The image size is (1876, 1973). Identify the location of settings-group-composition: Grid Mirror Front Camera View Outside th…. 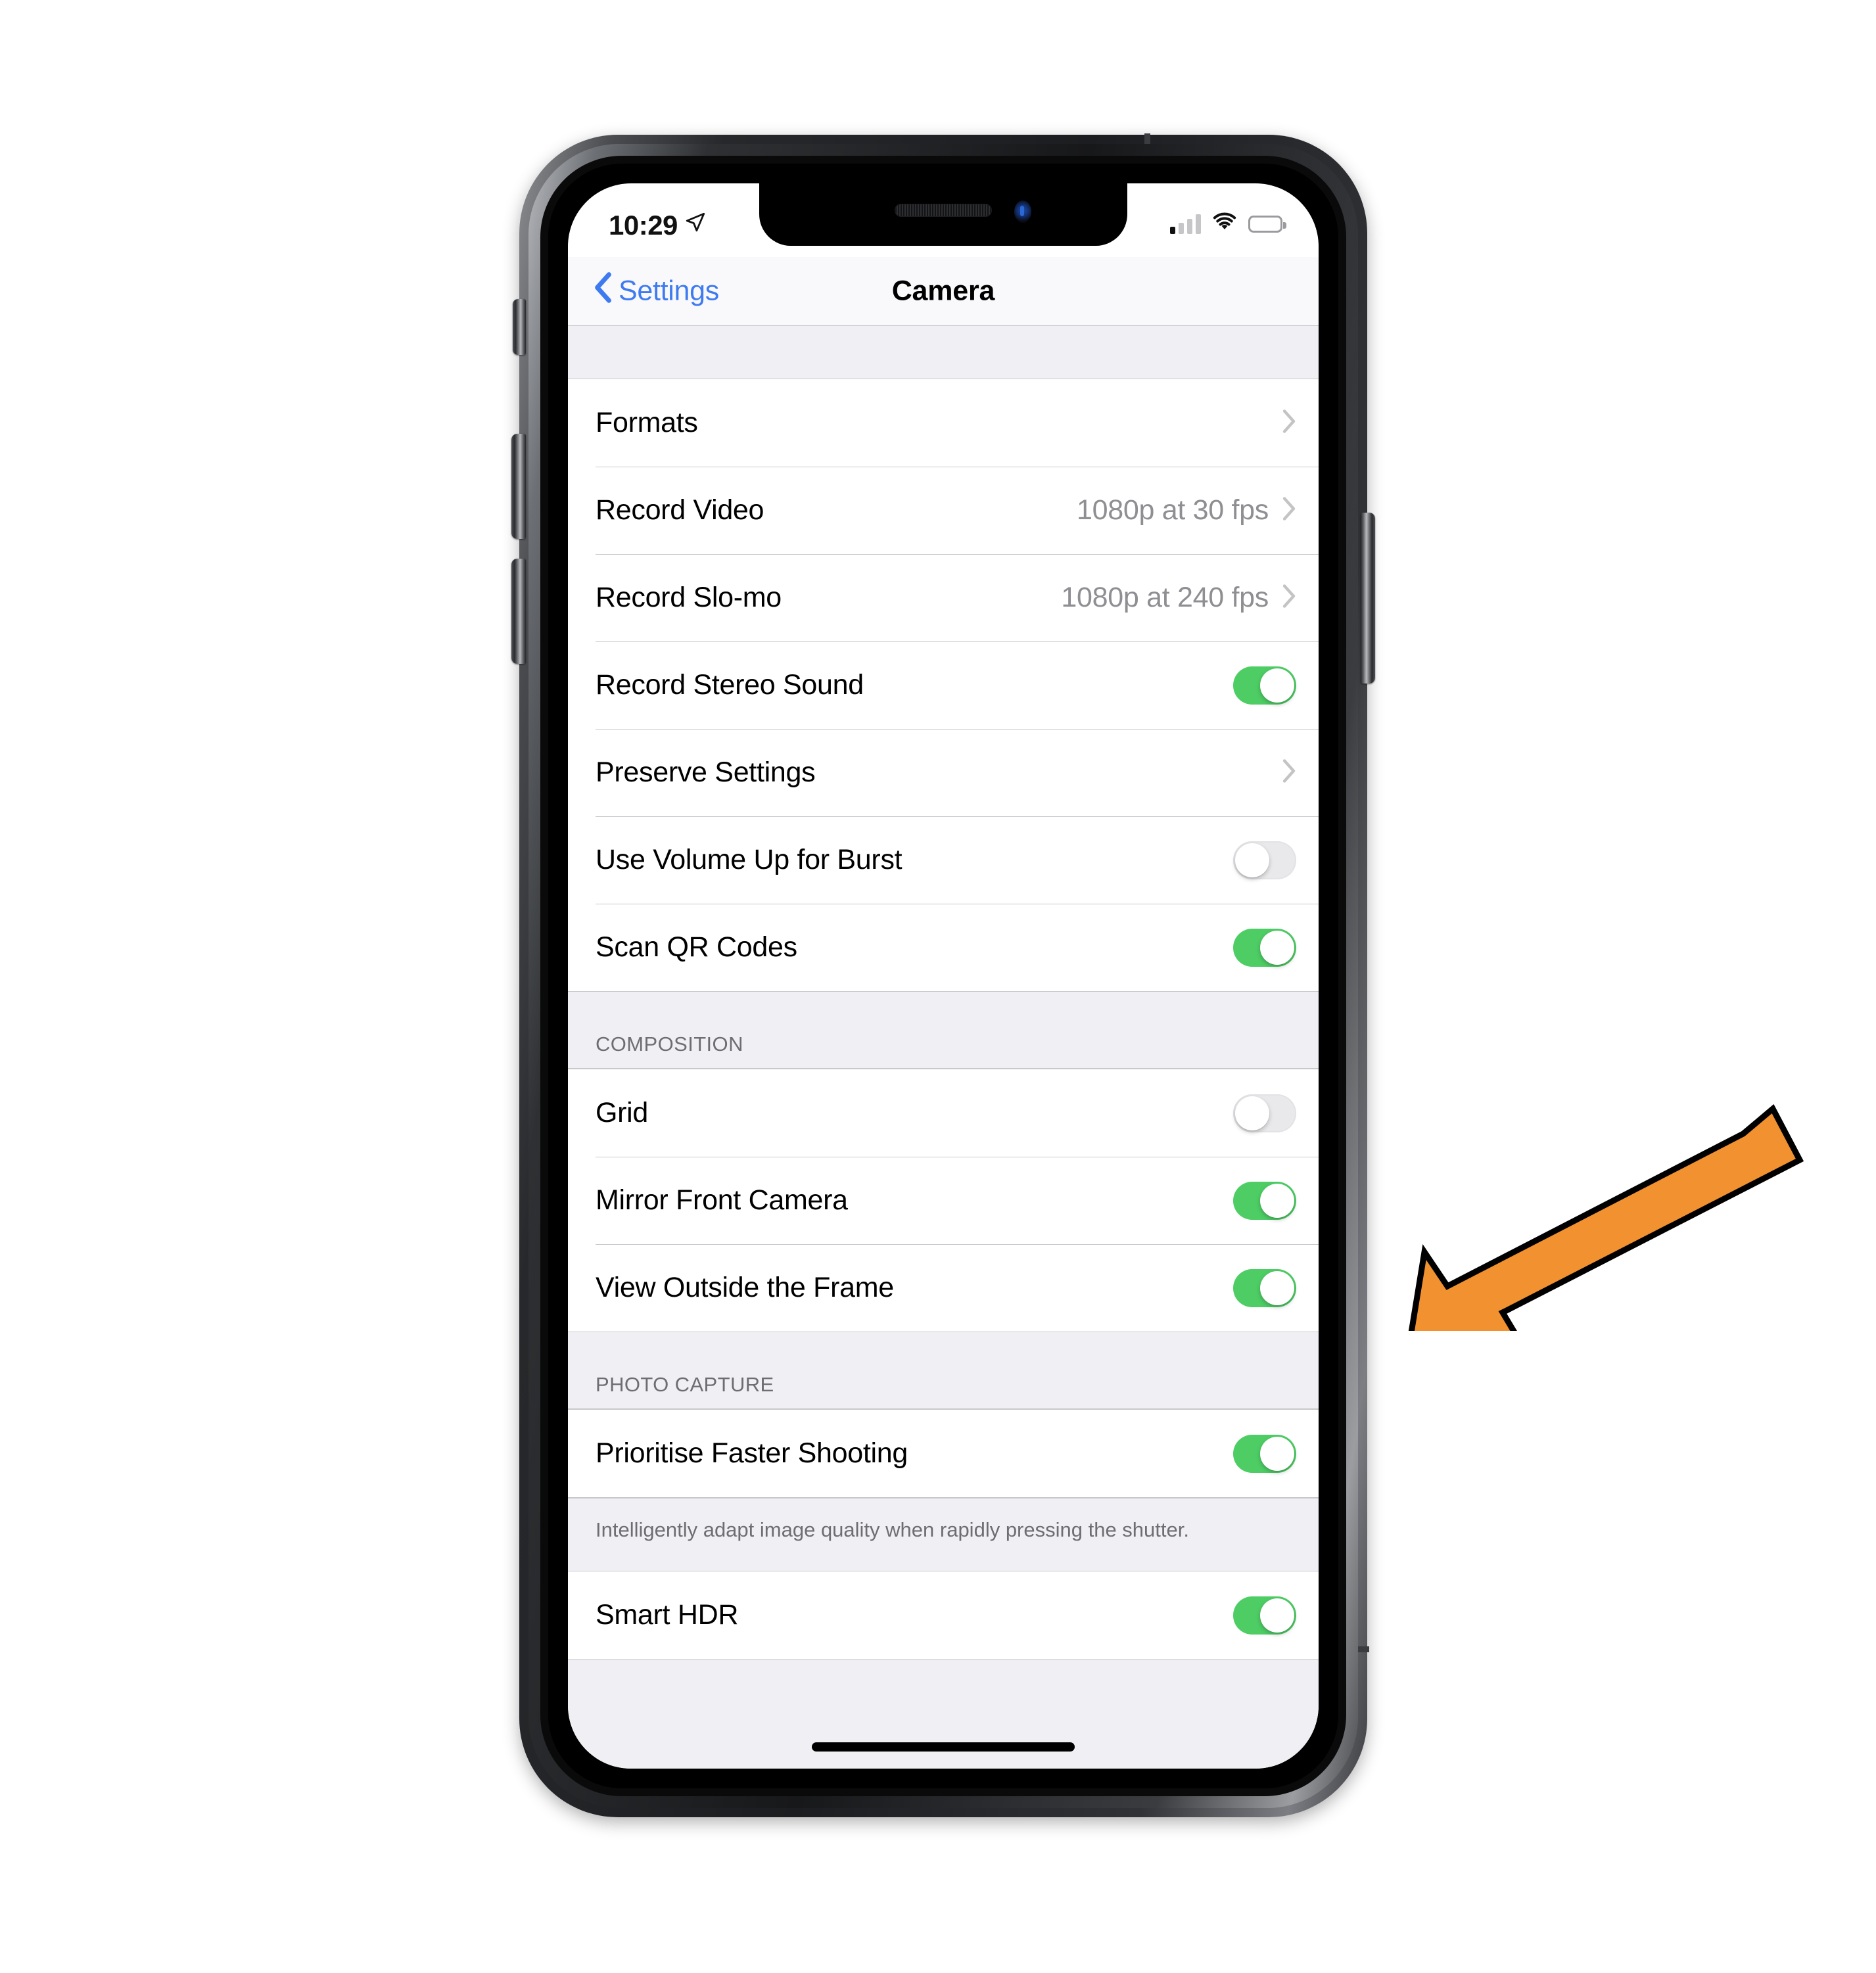
(944, 1200).